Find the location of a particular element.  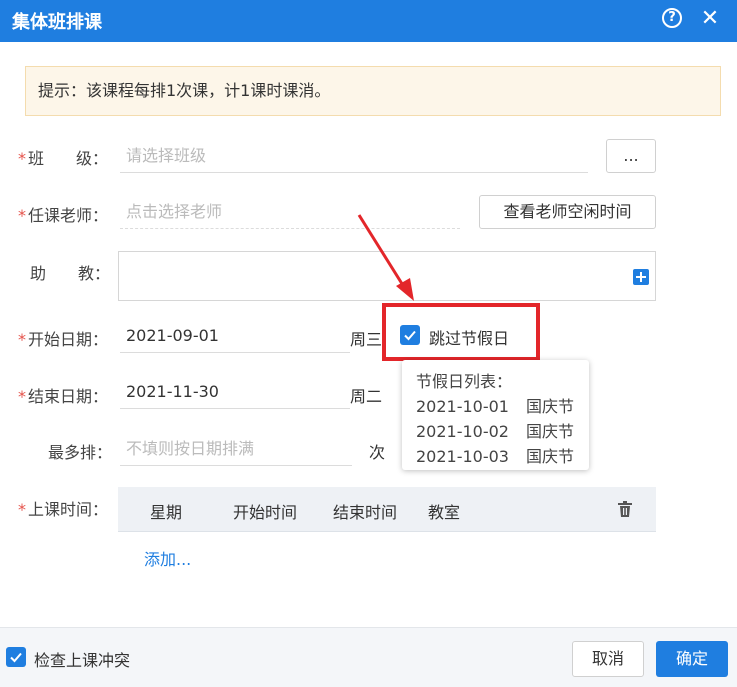

skip-holidays-checkbox is located at coordinates (410, 335).